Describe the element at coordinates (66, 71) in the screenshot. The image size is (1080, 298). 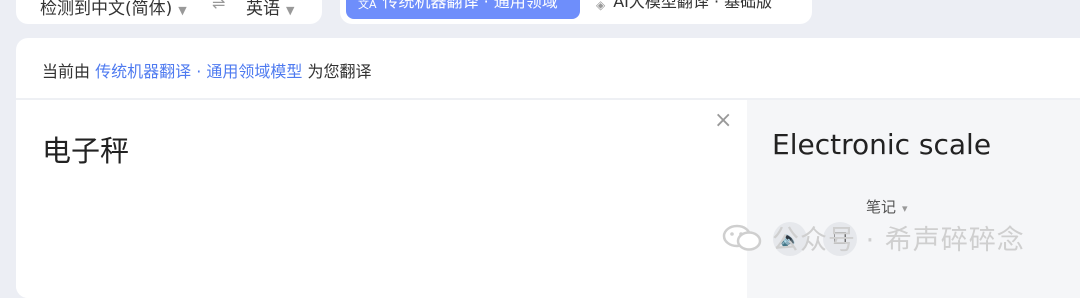
I see `notice-prefix: 当前由` at that location.